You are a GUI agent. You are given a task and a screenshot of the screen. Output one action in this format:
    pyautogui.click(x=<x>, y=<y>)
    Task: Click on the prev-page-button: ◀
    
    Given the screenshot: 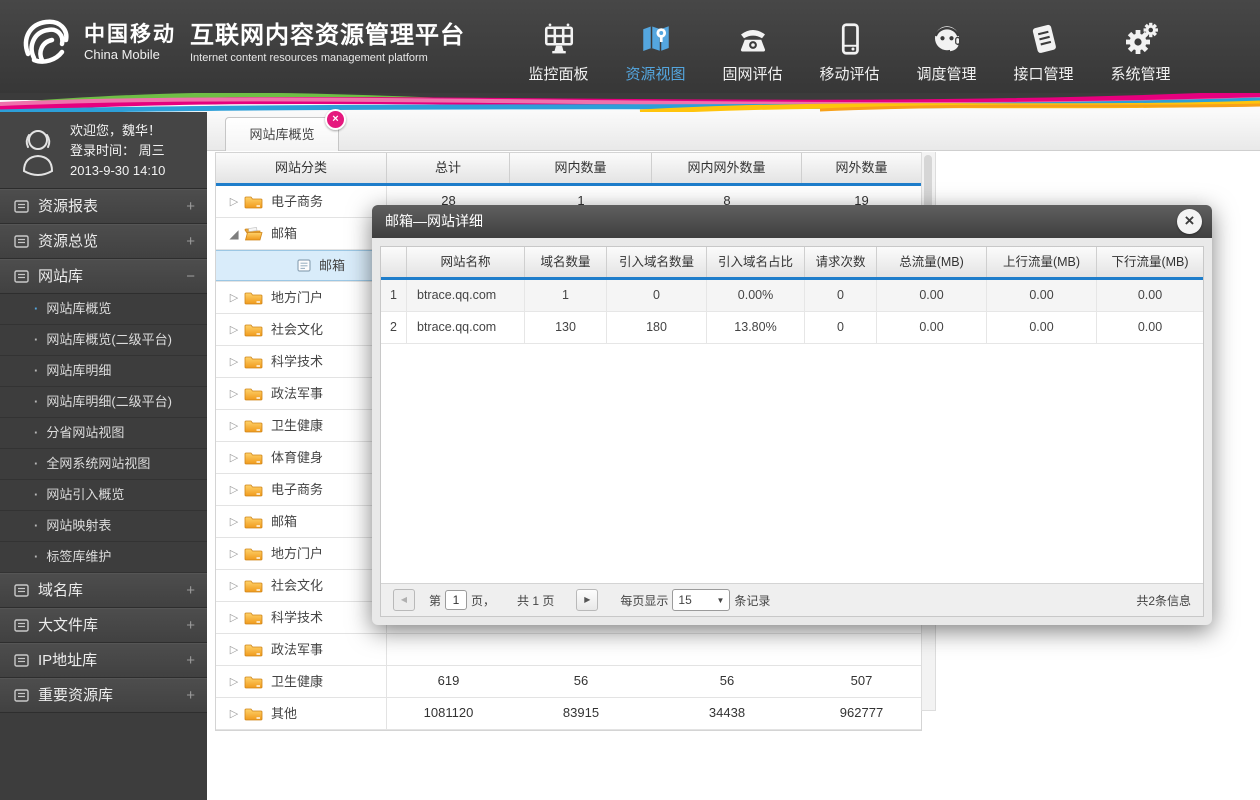 What is the action you would take?
    pyautogui.click(x=404, y=600)
    